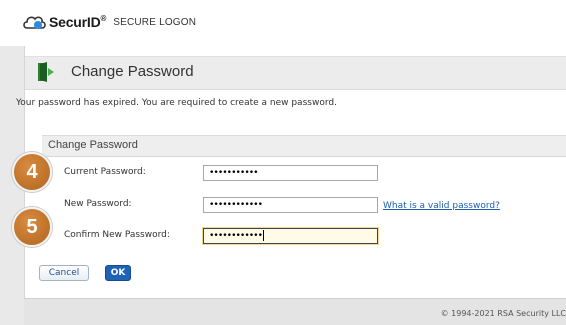 The height and width of the screenshot is (325, 566). What do you see at coordinates (264, 235) in the screenshot?
I see `text-caret` at bounding box center [264, 235].